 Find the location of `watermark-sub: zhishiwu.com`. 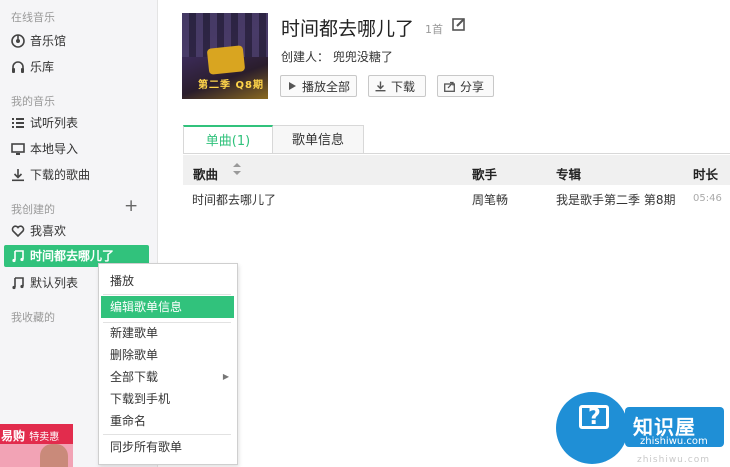

watermark-sub: zhishiwu.com is located at coordinates (674, 441).